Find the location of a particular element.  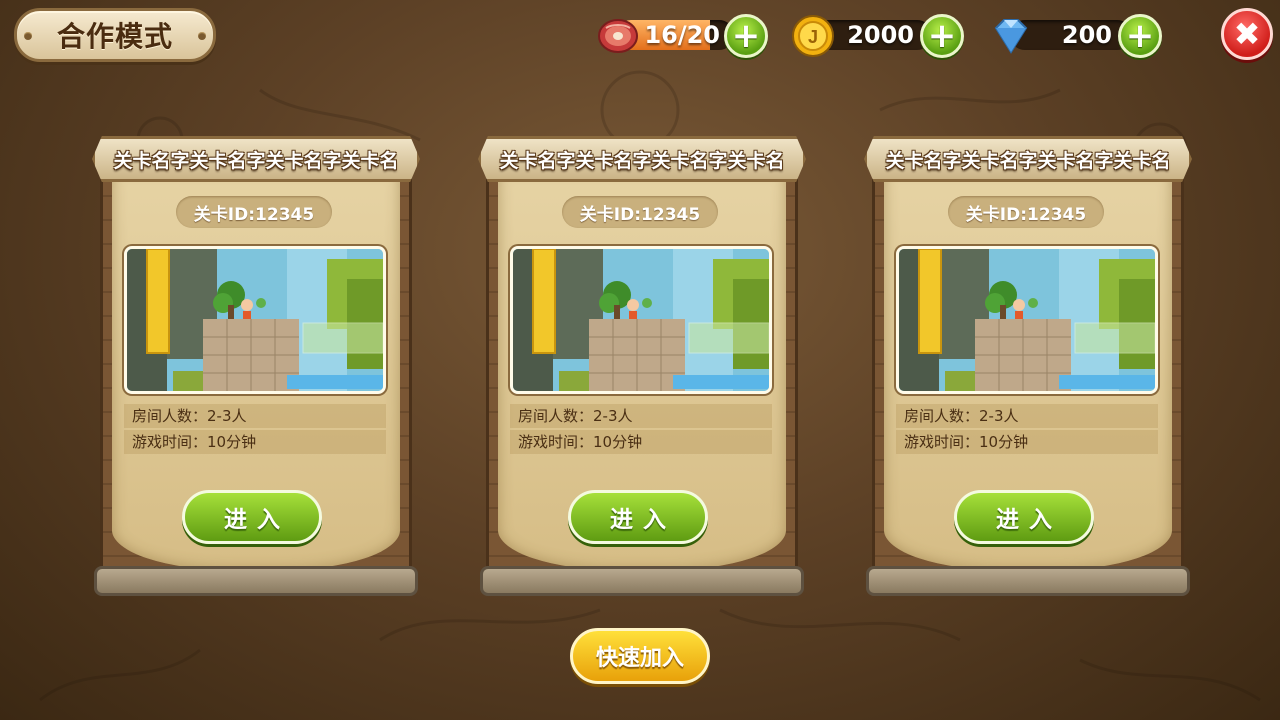

gem-counter: 200 + is located at coordinates (1078, 36).